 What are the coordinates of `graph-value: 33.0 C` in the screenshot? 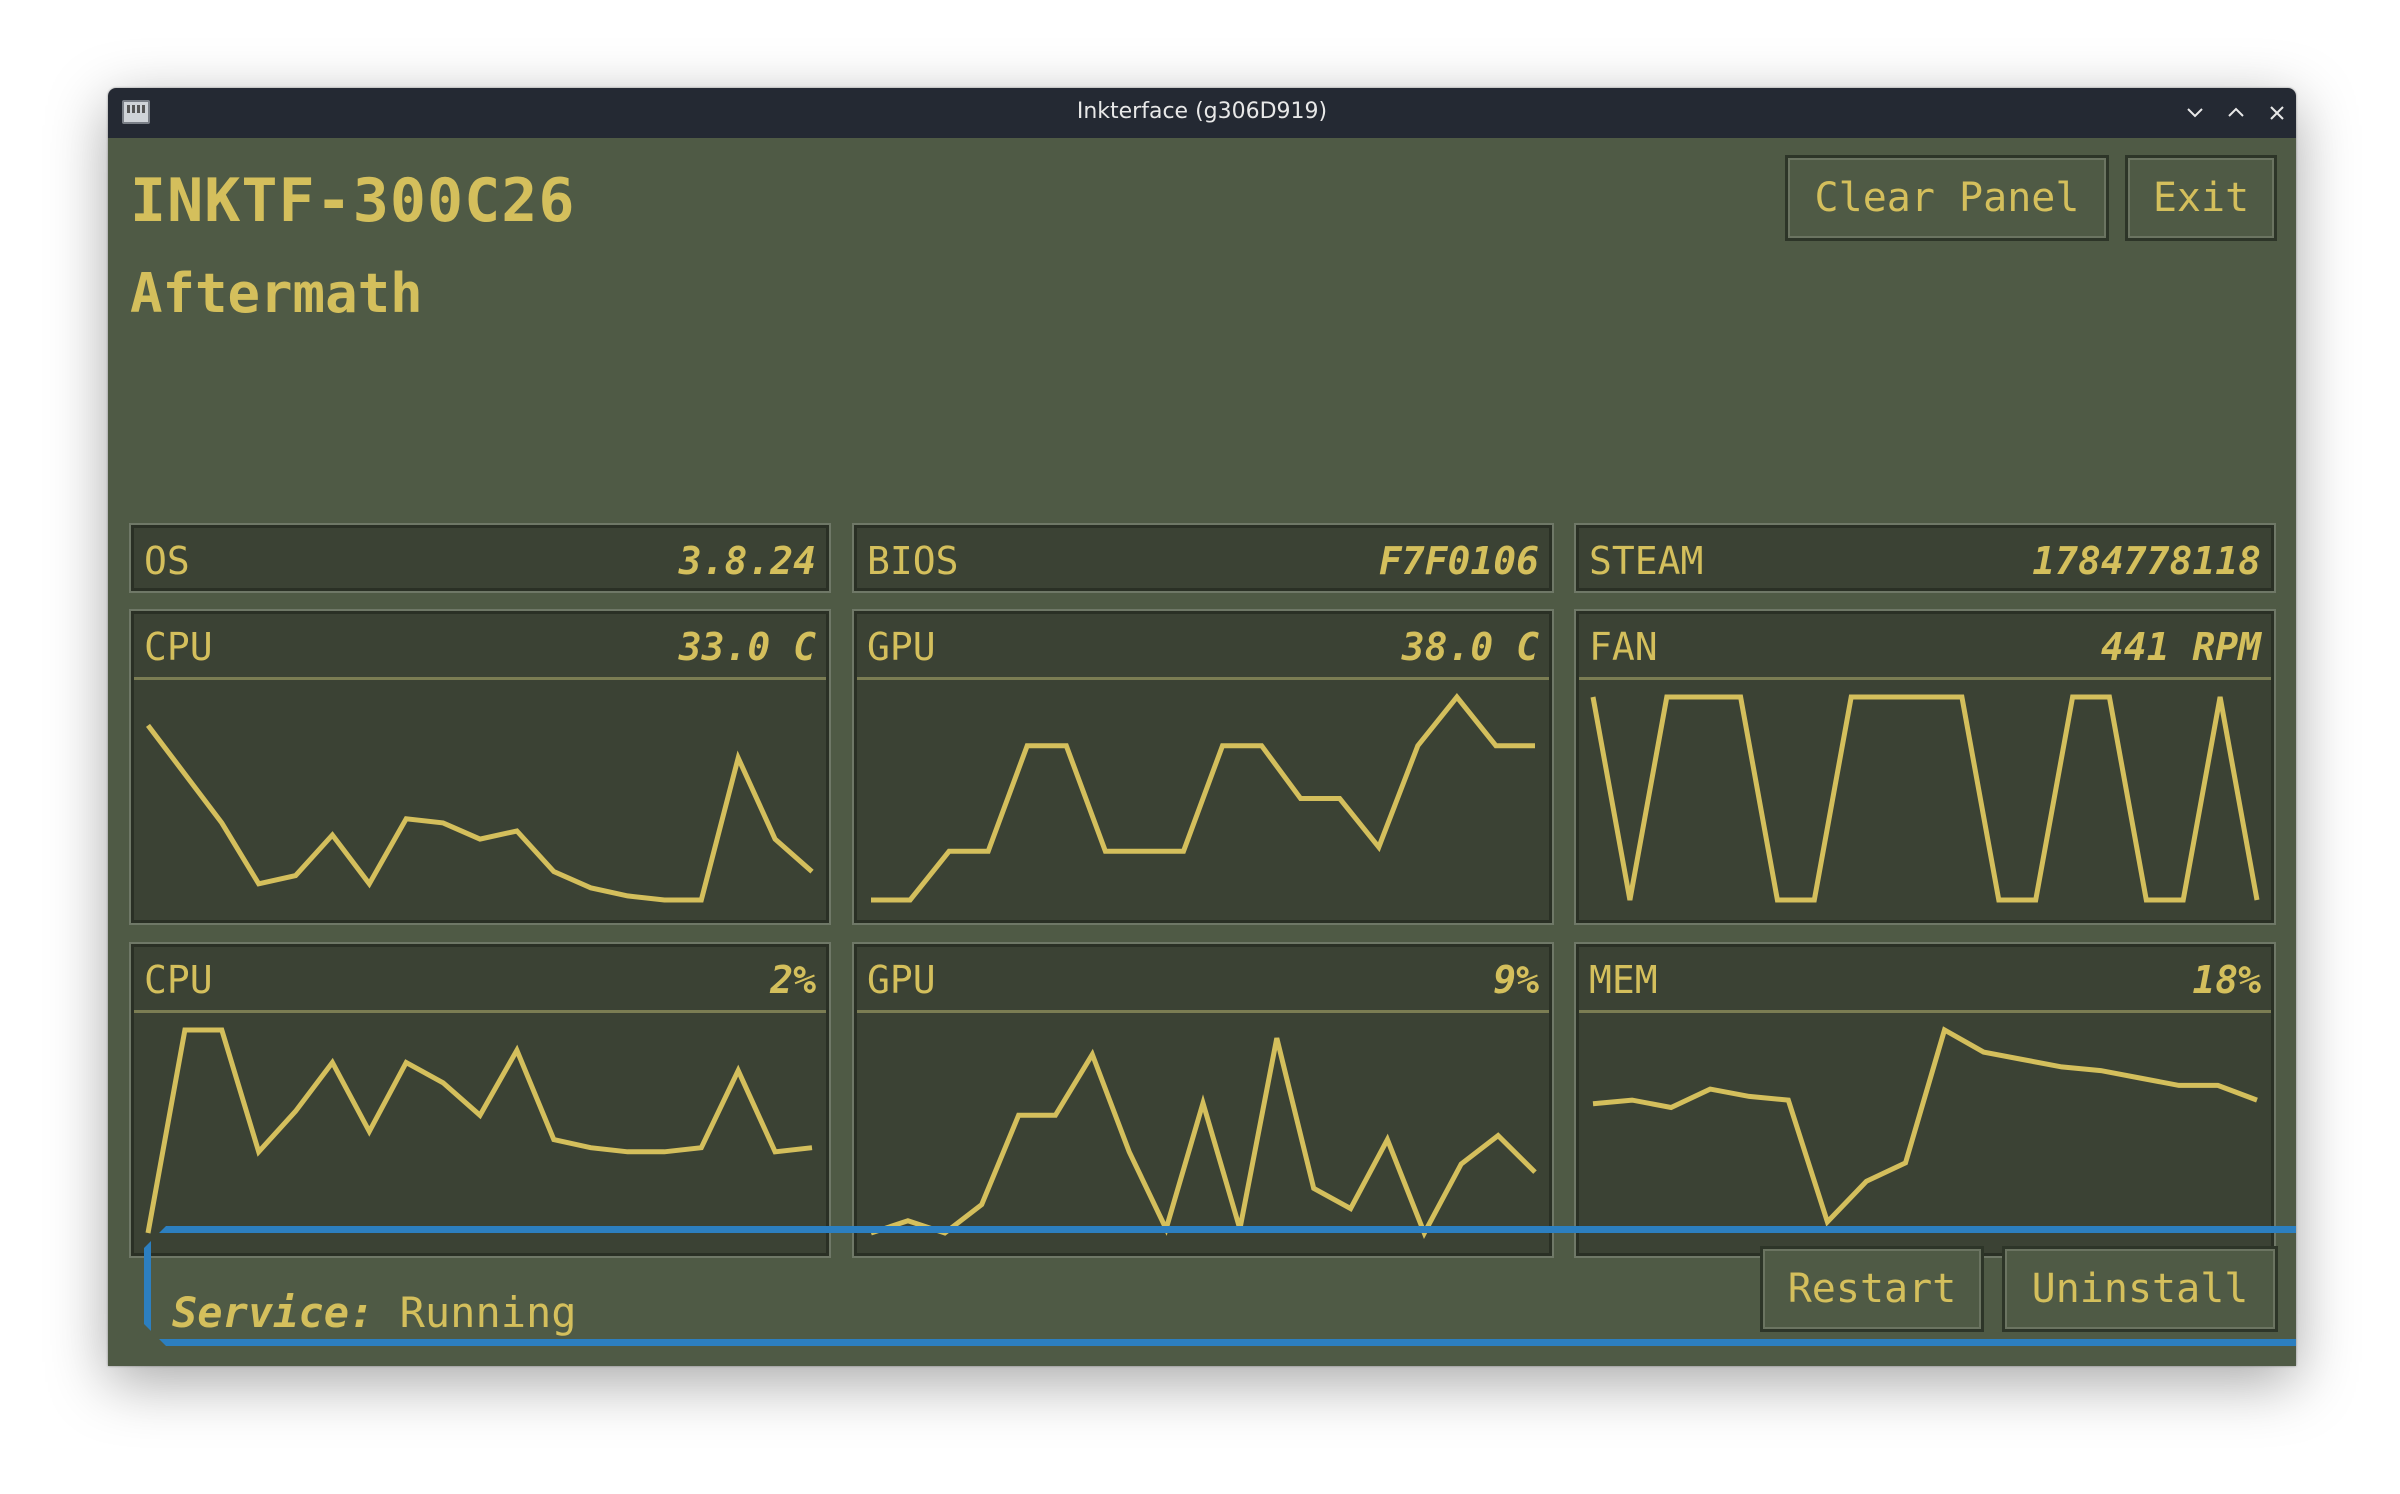 It's located at (747, 647).